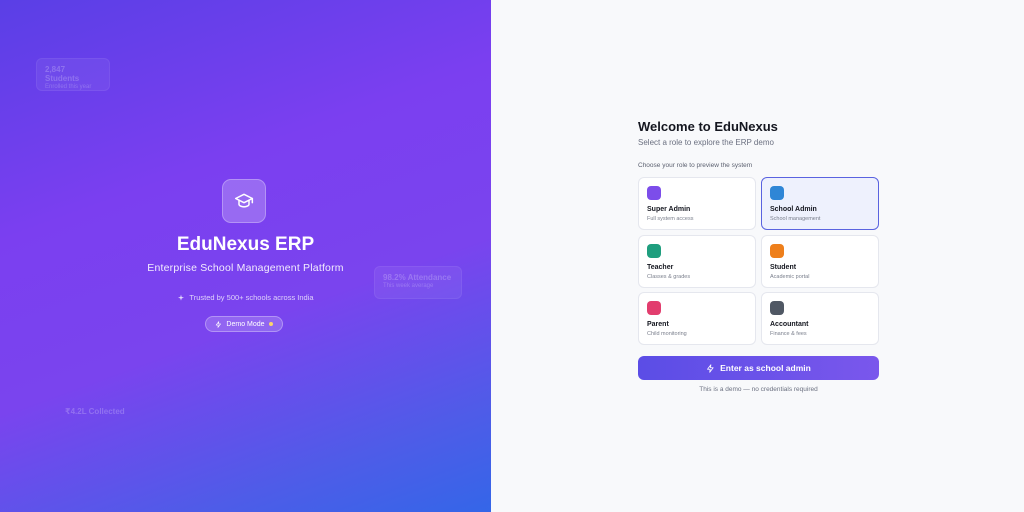  Describe the element at coordinates (820, 261) in the screenshot. I see `role-card-student: Student Academic portal` at that location.